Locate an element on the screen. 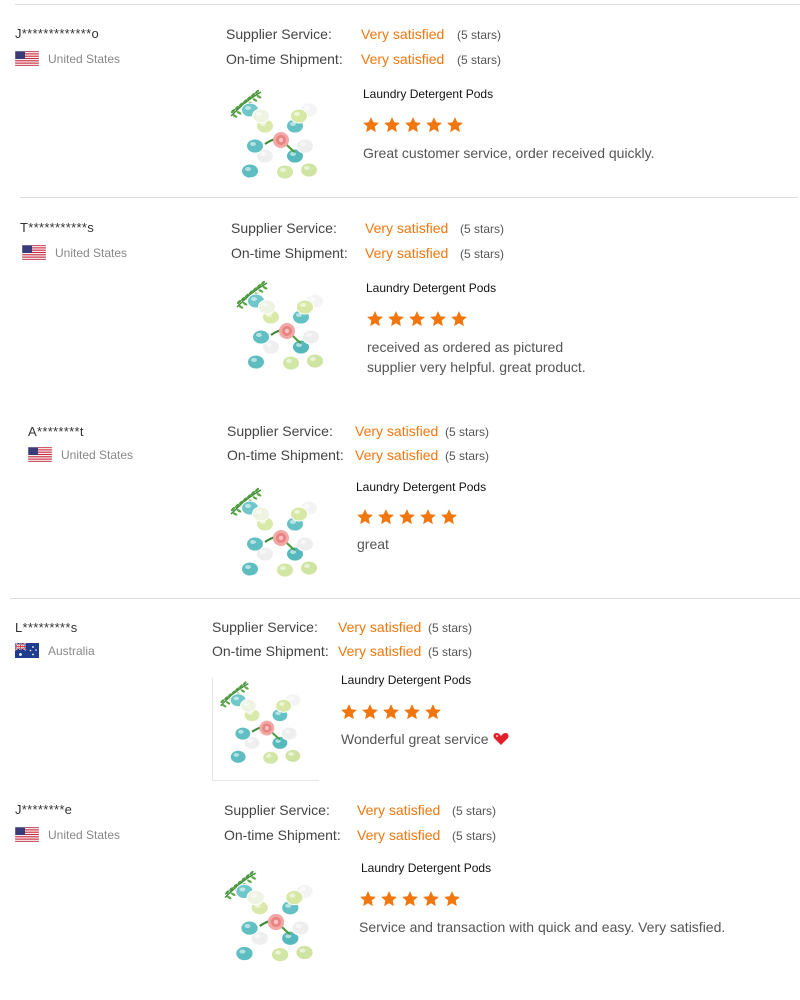 This screenshot has height=1000, width=800. buyer-name: J*************o is located at coordinates (57, 33).